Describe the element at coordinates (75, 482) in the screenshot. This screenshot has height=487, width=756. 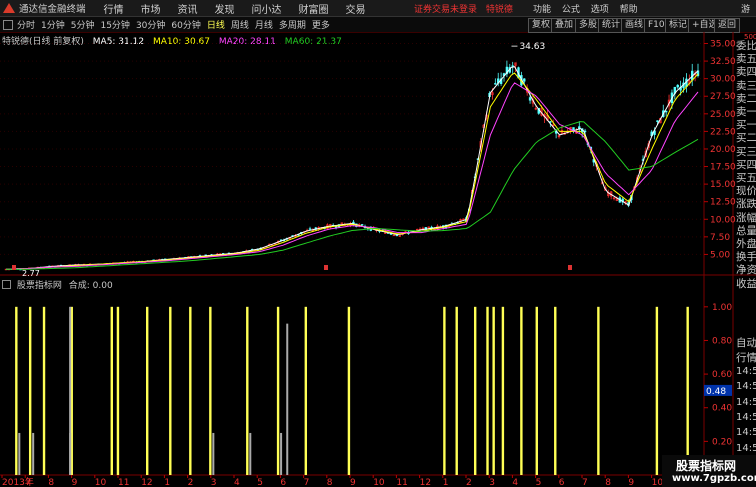
I see `x-tick-label-3: 9` at that location.